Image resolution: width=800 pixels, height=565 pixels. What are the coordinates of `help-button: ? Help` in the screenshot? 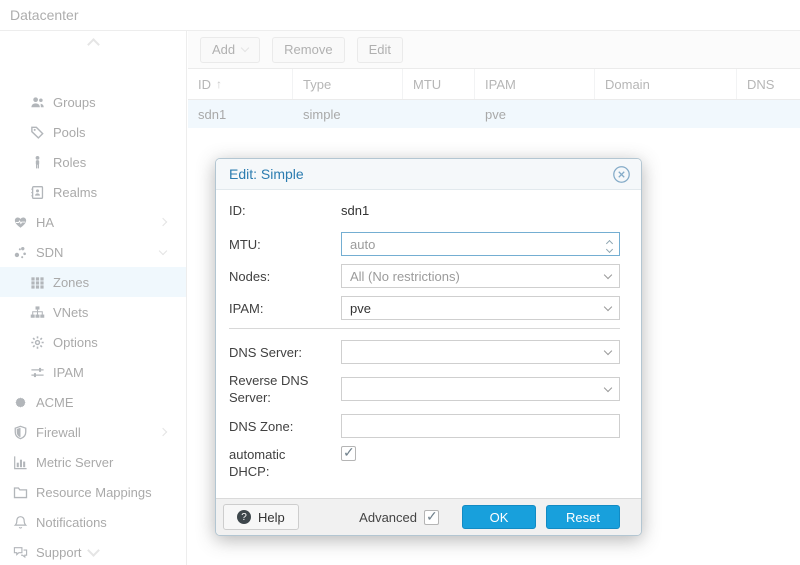 It's located at (261, 517).